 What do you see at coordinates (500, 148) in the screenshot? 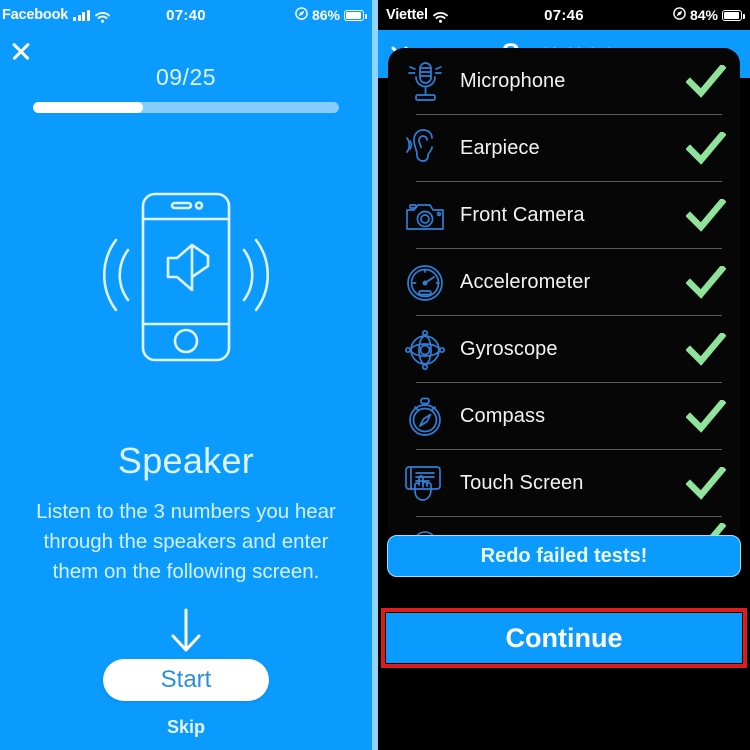
I see `test-name: Earpiece` at bounding box center [500, 148].